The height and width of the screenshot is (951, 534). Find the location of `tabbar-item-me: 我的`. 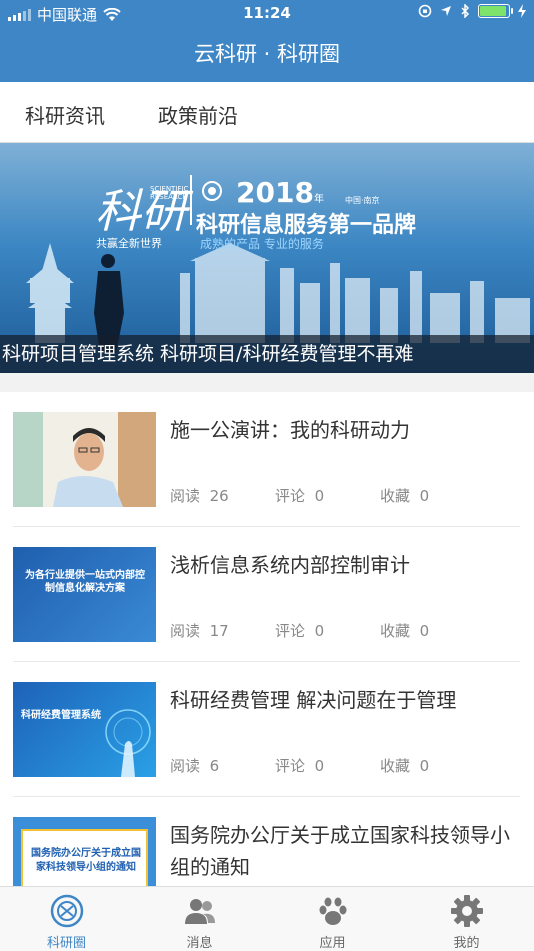

tabbar-item-me: 我的 is located at coordinates (466, 919).